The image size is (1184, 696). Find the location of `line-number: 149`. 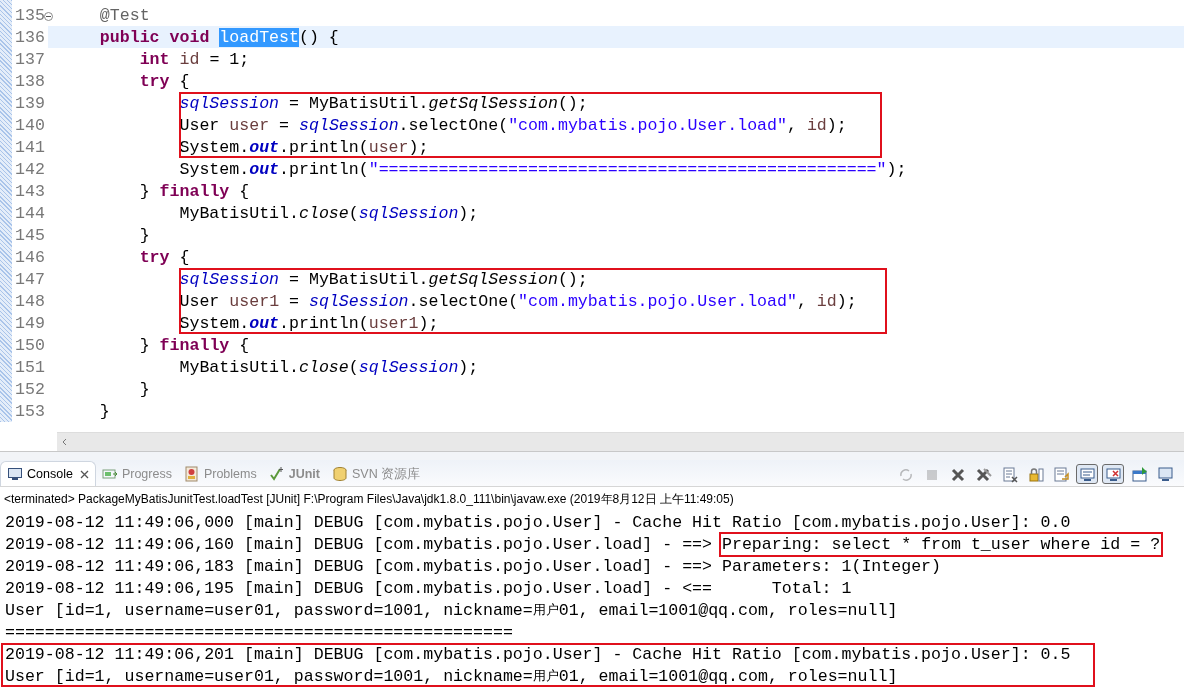

line-number: 149 is located at coordinates (30, 323).